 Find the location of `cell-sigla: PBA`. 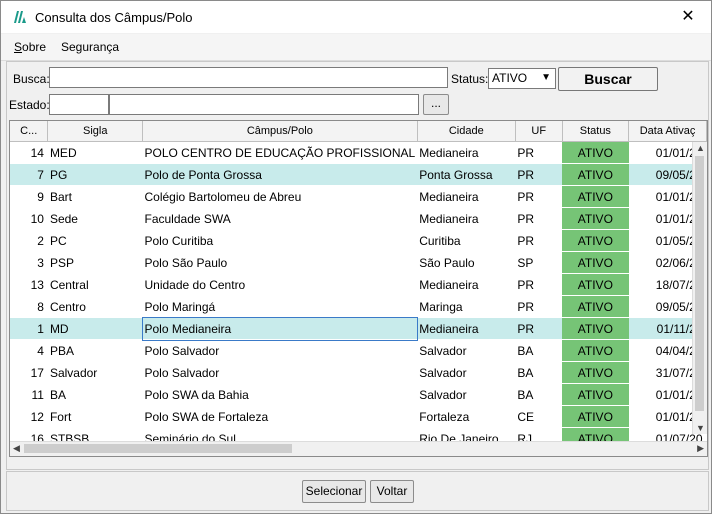

cell-sigla: PBA is located at coordinates (95, 350).